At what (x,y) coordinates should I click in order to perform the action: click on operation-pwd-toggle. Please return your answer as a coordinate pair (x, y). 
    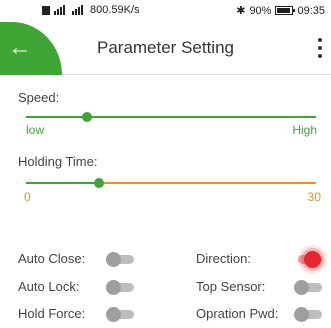
    Looking at the image, I should click on (309, 314).